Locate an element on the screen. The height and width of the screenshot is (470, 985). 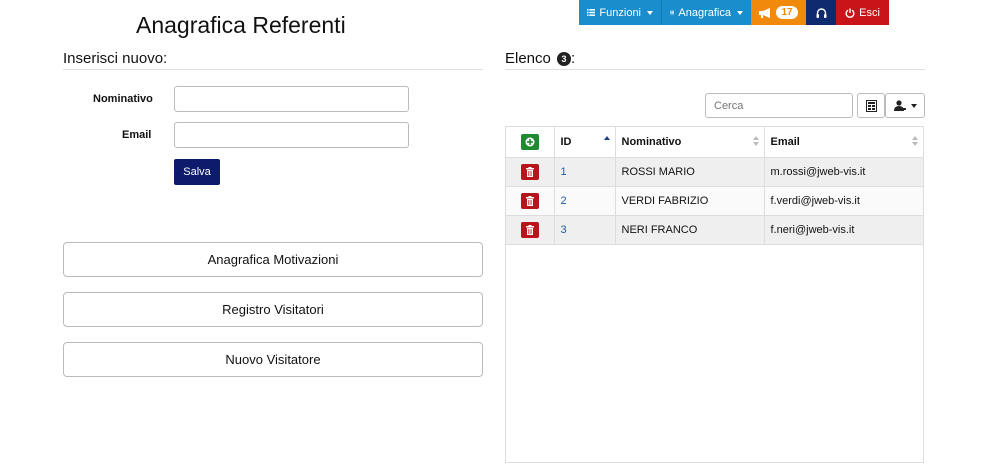
column-header-nominativo-label: Nominativo is located at coordinates (651, 141).